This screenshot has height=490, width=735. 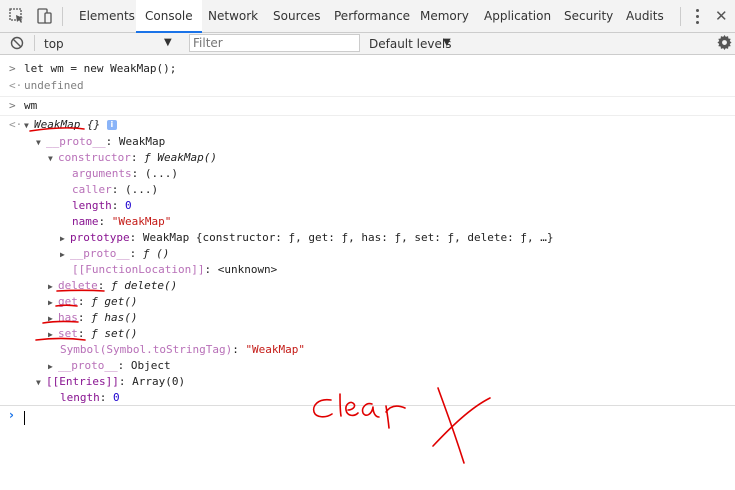 I want to click on result-value: undefined, so click(x=54, y=85).